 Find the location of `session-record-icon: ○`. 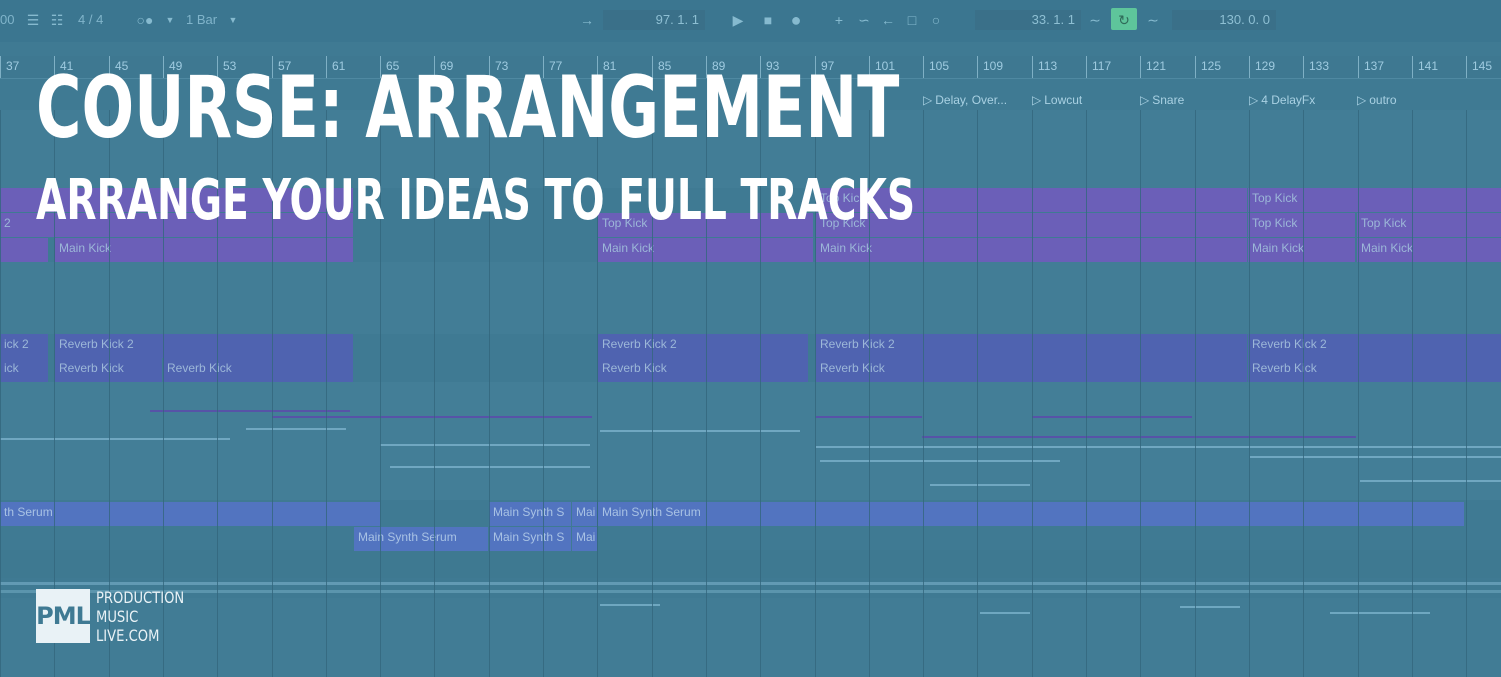

session-record-icon: ○ is located at coordinates (936, 20).